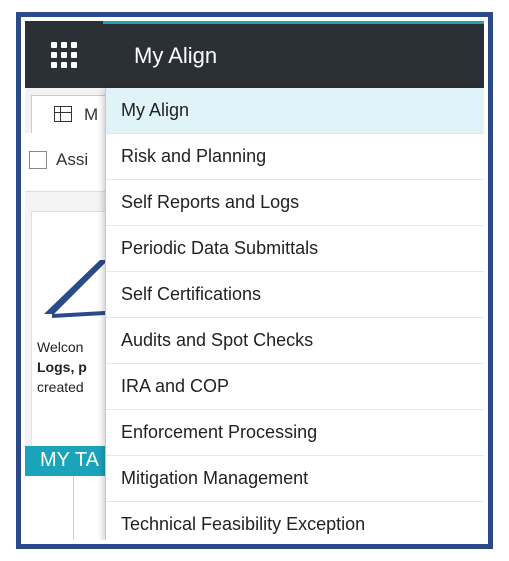 The image size is (509, 561). What do you see at coordinates (69, 460) in the screenshot?
I see `my-tasks-label: MY TA` at bounding box center [69, 460].